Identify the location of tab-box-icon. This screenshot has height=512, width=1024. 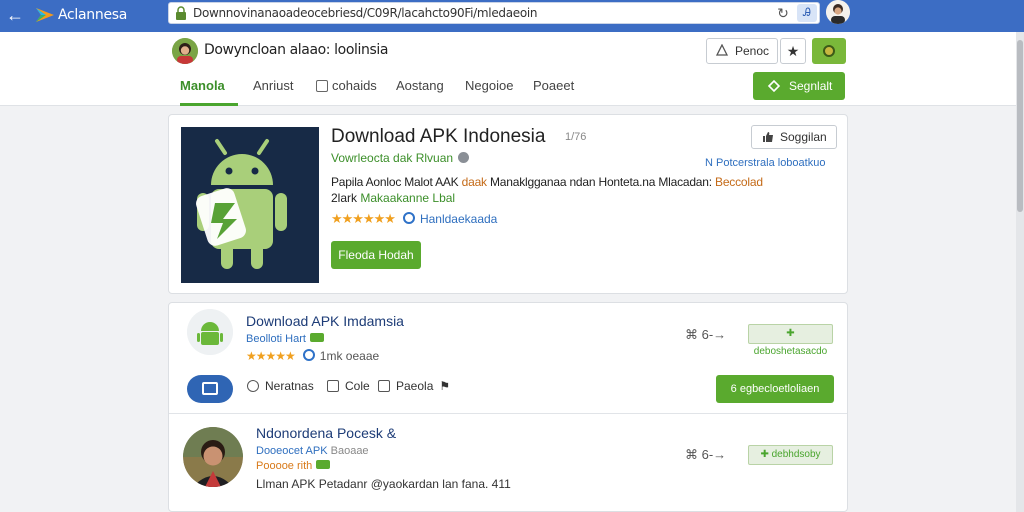
(322, 86).